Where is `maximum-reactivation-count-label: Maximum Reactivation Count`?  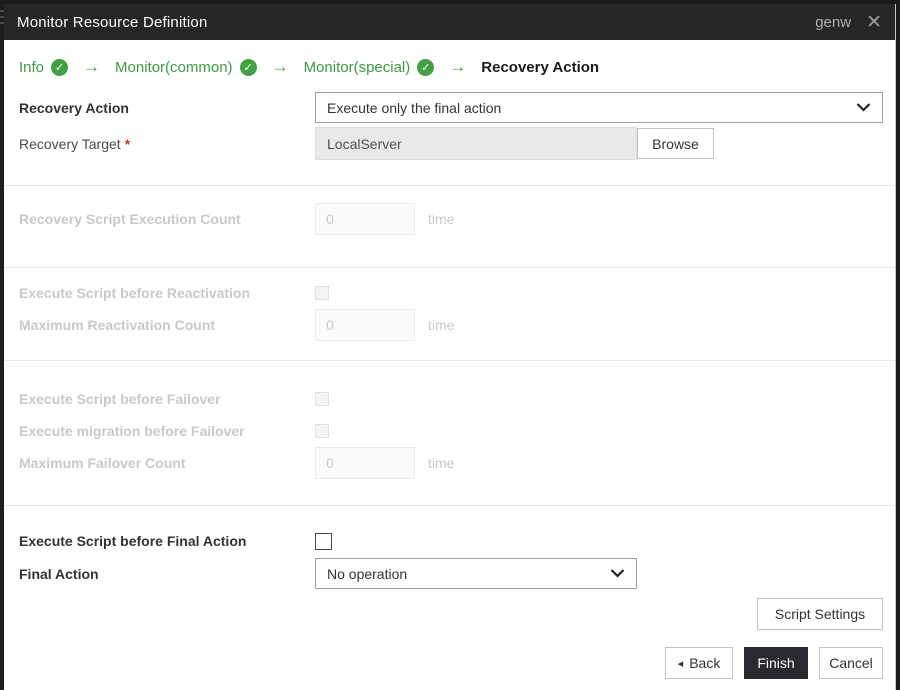 maximum-reactivation-count-label: Maximum Reactivation Count is located at coordinates (117, 325).